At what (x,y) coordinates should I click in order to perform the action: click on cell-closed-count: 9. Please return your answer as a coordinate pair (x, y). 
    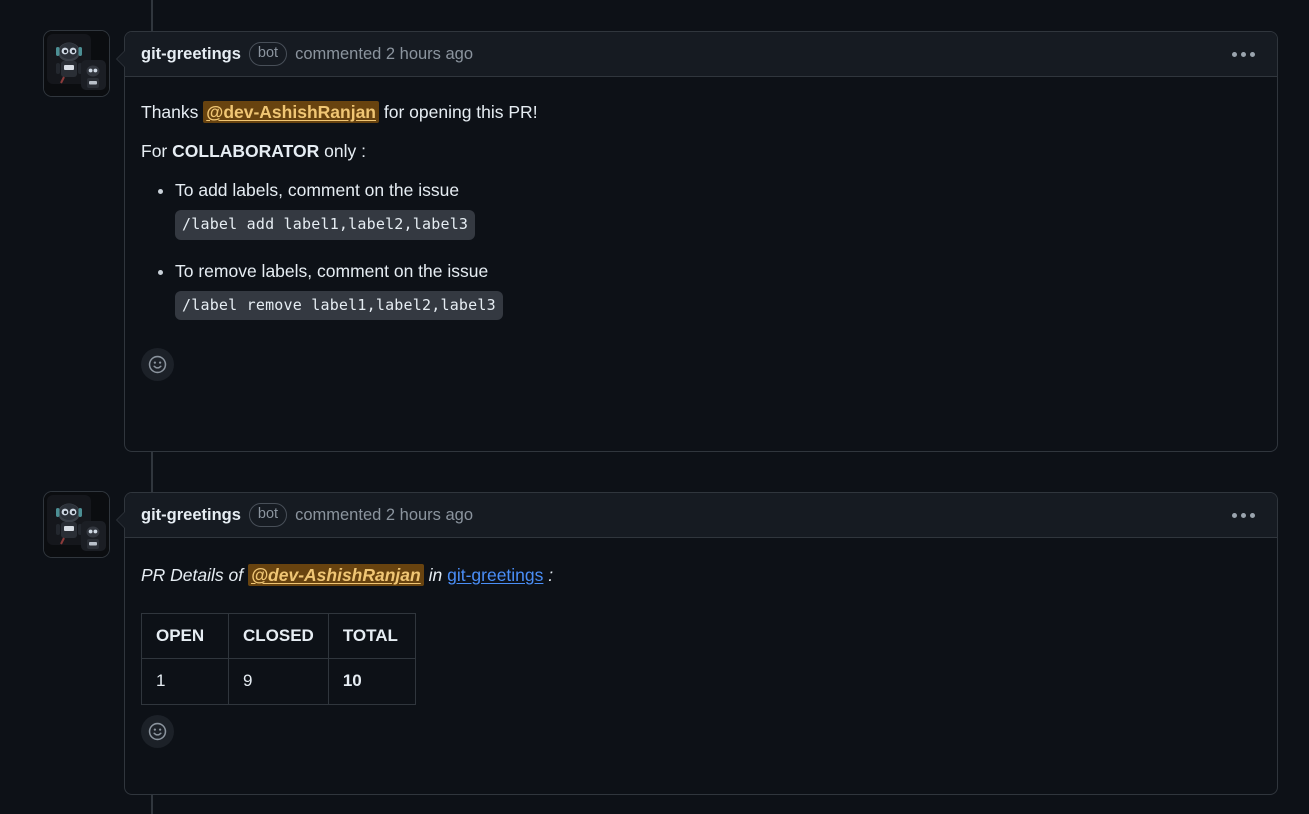
    Looking at the image, I should click on (278, 681).